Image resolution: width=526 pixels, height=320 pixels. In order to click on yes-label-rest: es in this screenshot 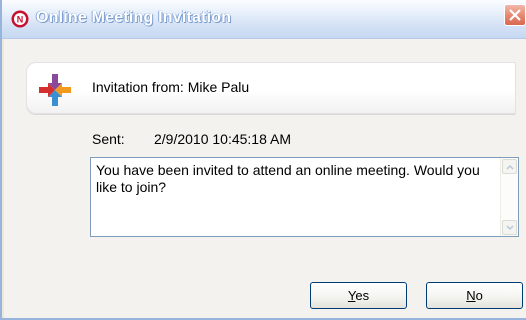, I will do `click(362, 295)`.